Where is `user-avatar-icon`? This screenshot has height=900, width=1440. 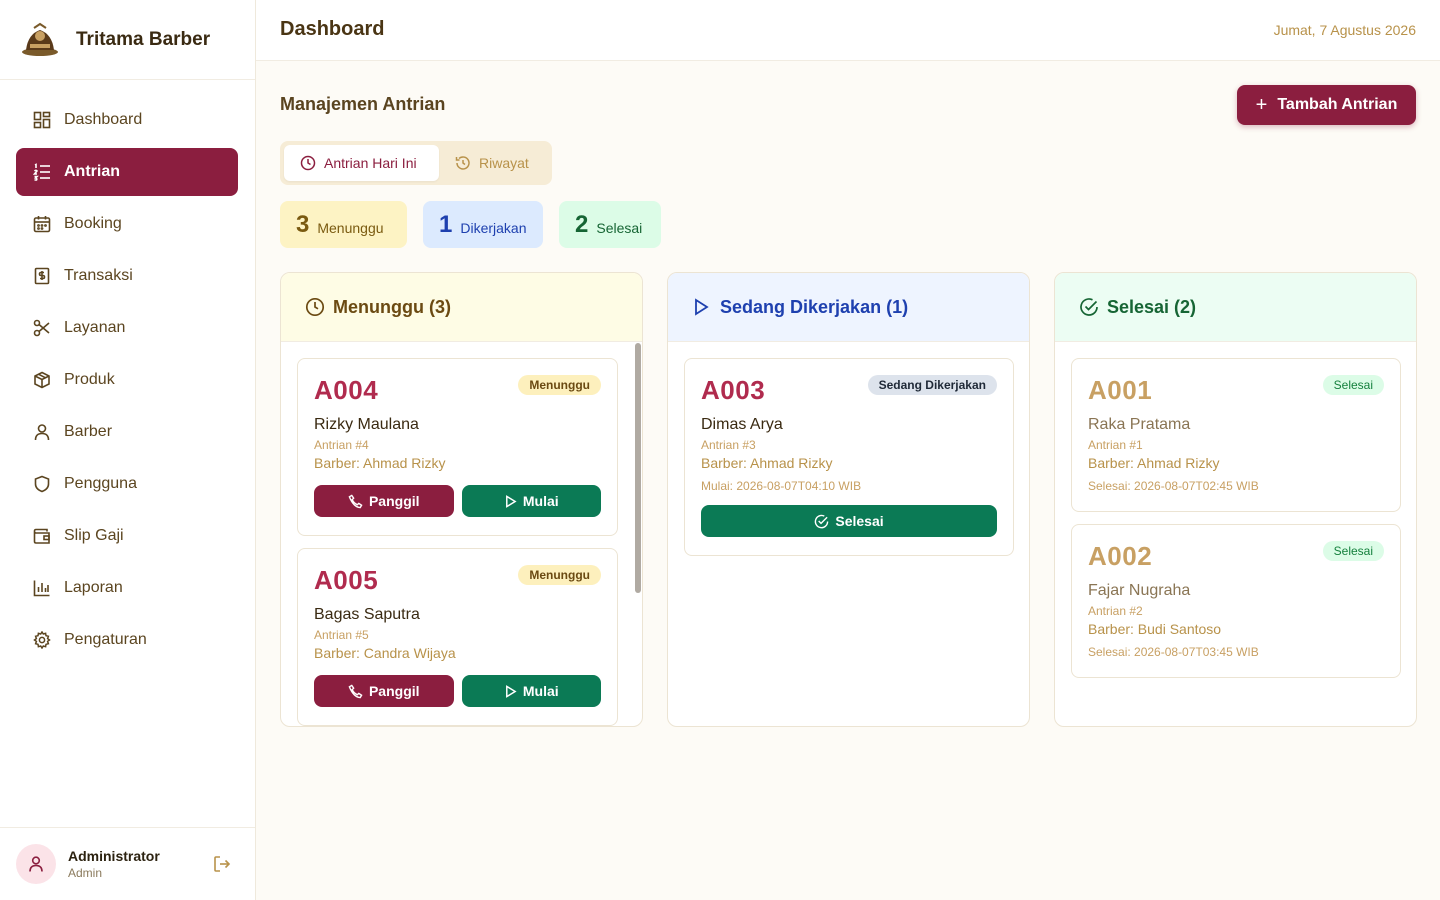
user-avatar-icon is located at coordinates (36, 864).